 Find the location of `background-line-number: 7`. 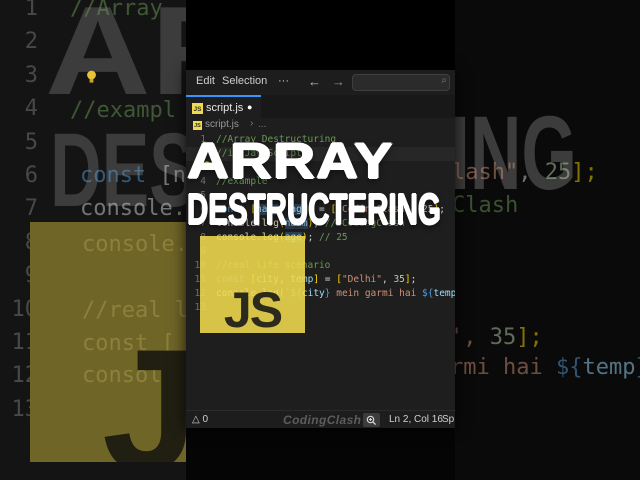

background-line-number: 7 is located at coordinates (31, 209).